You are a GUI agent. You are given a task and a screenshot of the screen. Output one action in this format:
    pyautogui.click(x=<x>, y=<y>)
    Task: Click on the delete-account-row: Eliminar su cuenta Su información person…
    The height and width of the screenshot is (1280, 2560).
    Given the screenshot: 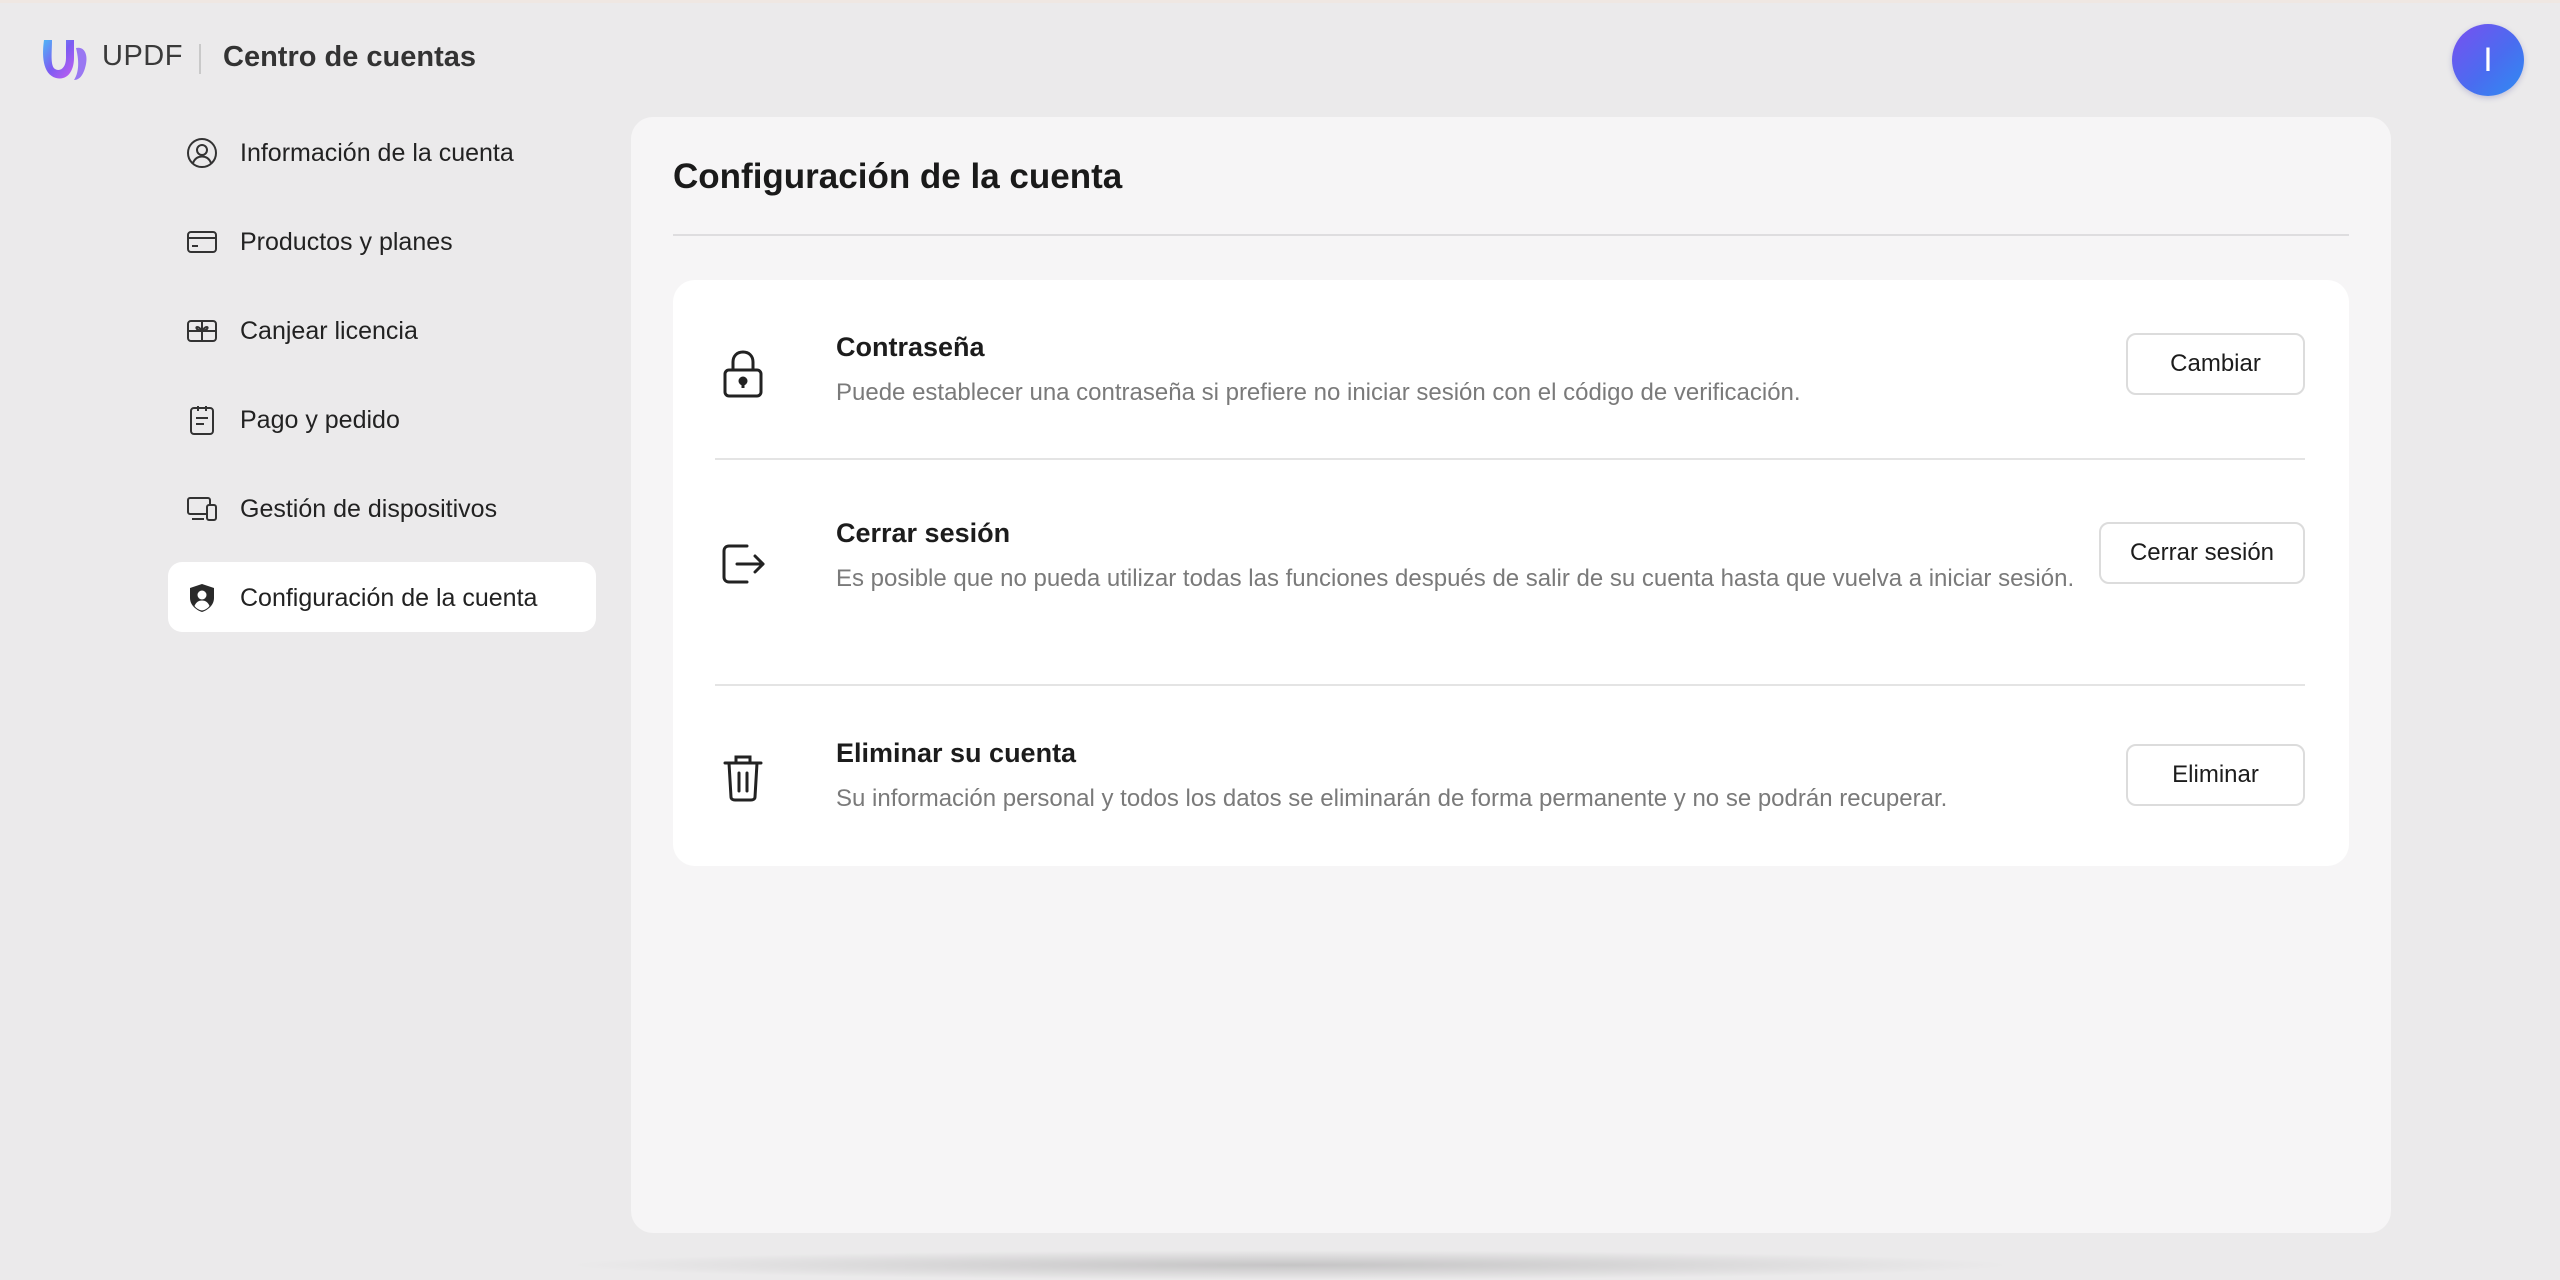 What is the action you would take?
    pyautogui.click(x=1510, y=786)
    